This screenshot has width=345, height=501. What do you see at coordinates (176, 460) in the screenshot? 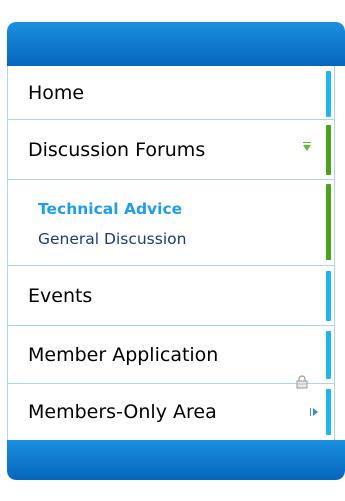
I see `panel-footer-bar` at bounding box center [176, 460].